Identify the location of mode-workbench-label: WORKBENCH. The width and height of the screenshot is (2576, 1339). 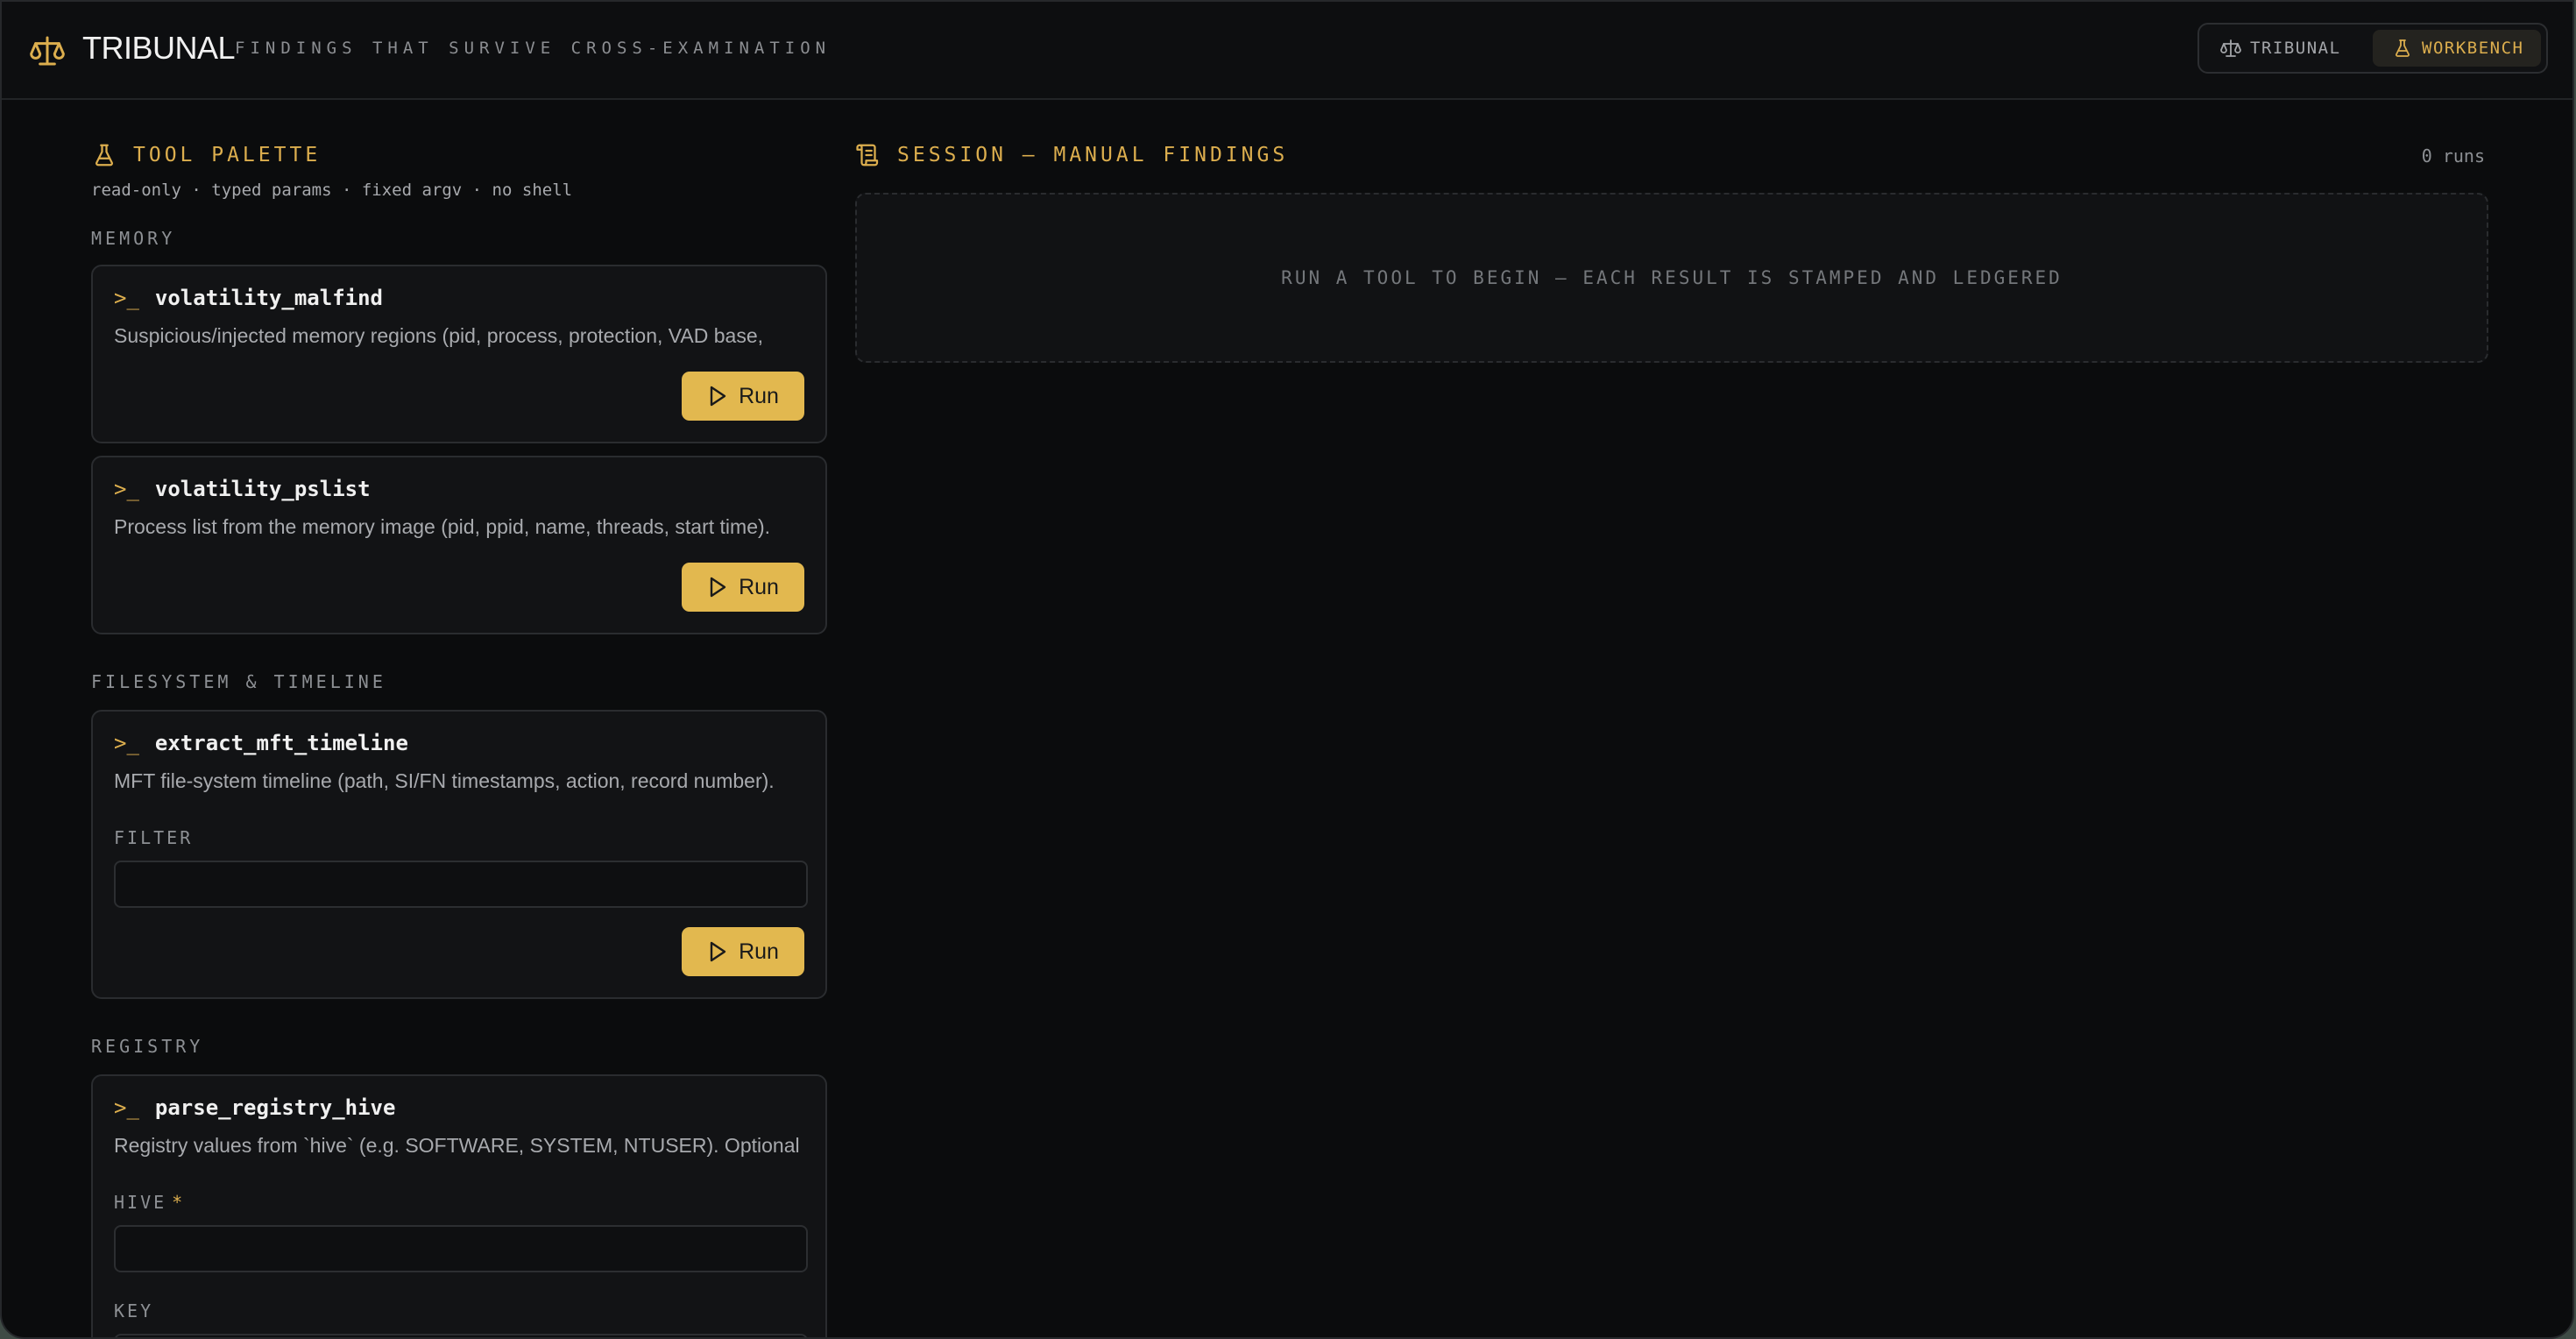
(2473, 49).